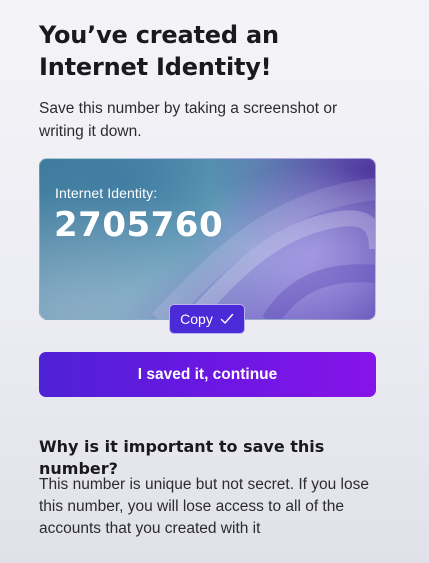 The width and height of the screenshot is (429, 563). Describe the element at coordinates (106, 193) in the screenshot. I see `identity-label: Internet Identity:` at that location.